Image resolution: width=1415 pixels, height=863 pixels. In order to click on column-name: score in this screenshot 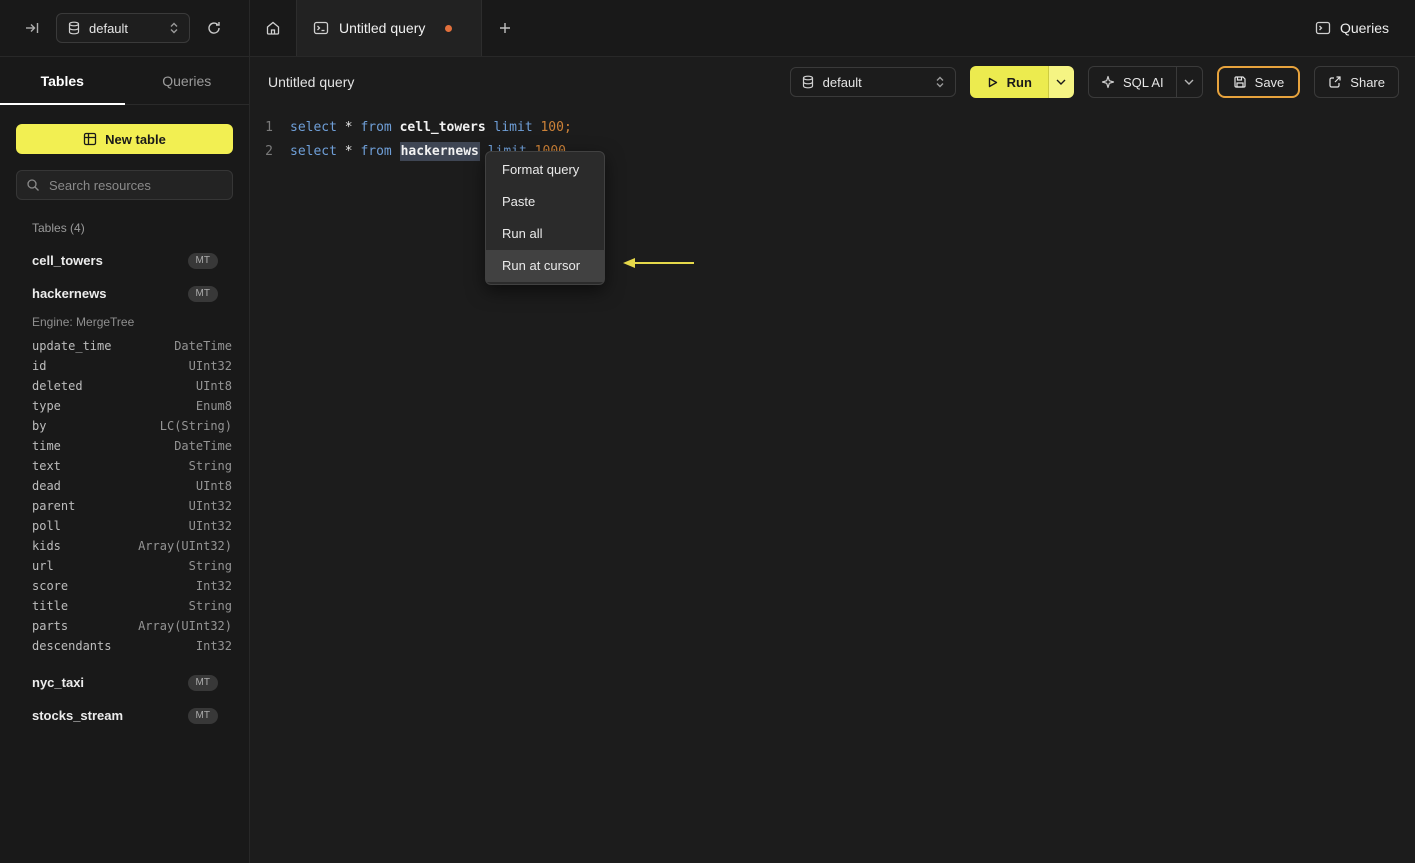, I will do `click(50, 586)`.